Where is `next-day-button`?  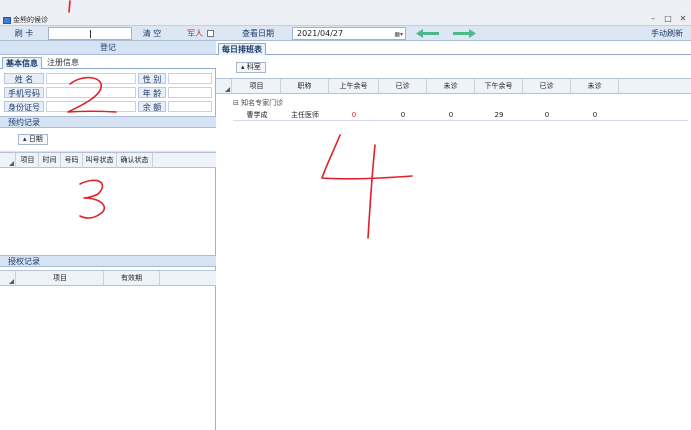
next-day-button is located at coordinates (464, 33).